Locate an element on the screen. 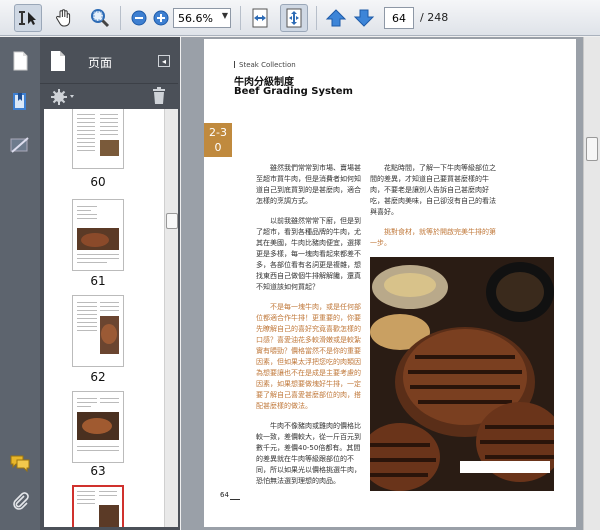 This screenshot has height=530, width=600. thumbnail-label: 63 is located at coordinates (98, 471).